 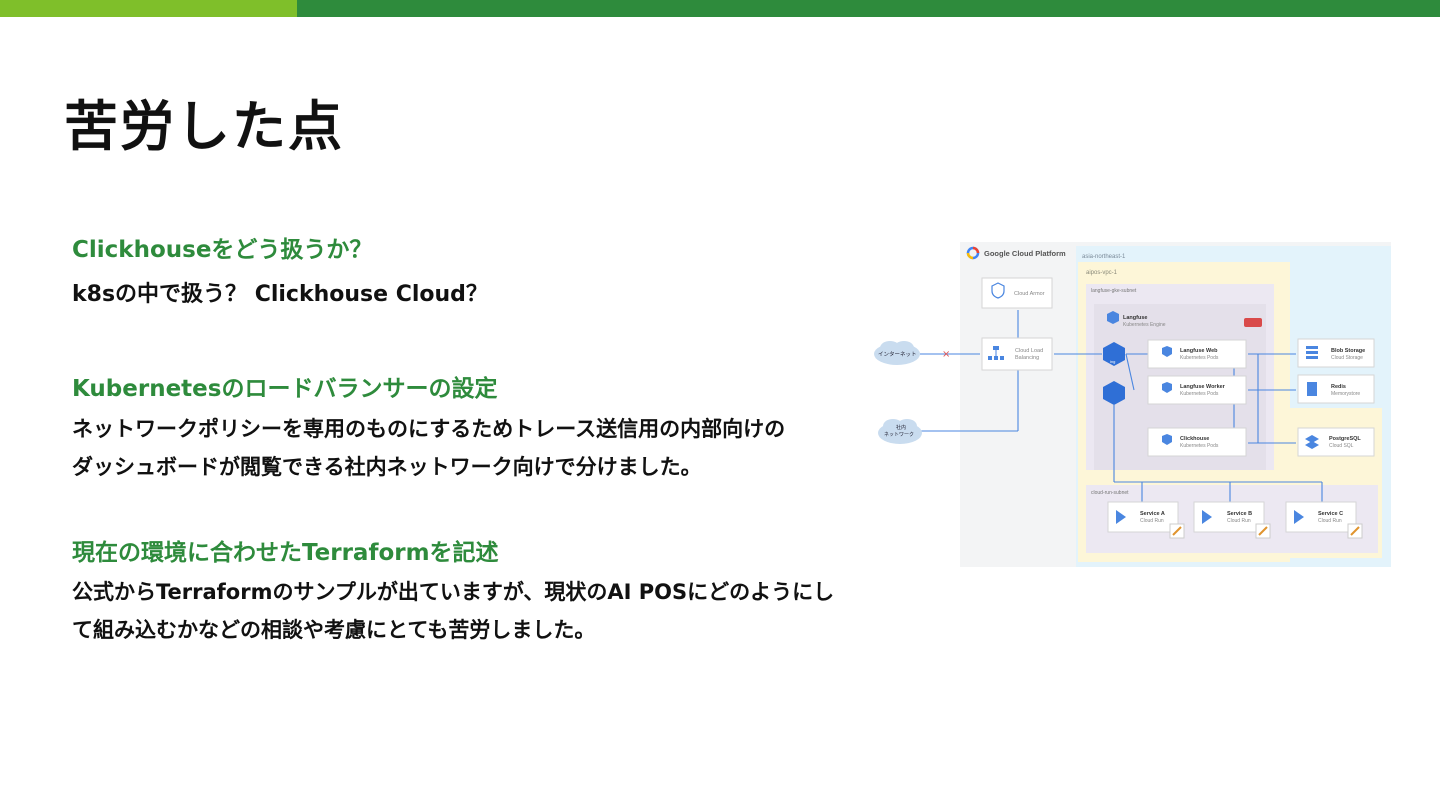 I want to click on section-body-line: ダッシュボードが閲覧できる社内ネットワーク向けで分けました。, so click(x=387, y=467).